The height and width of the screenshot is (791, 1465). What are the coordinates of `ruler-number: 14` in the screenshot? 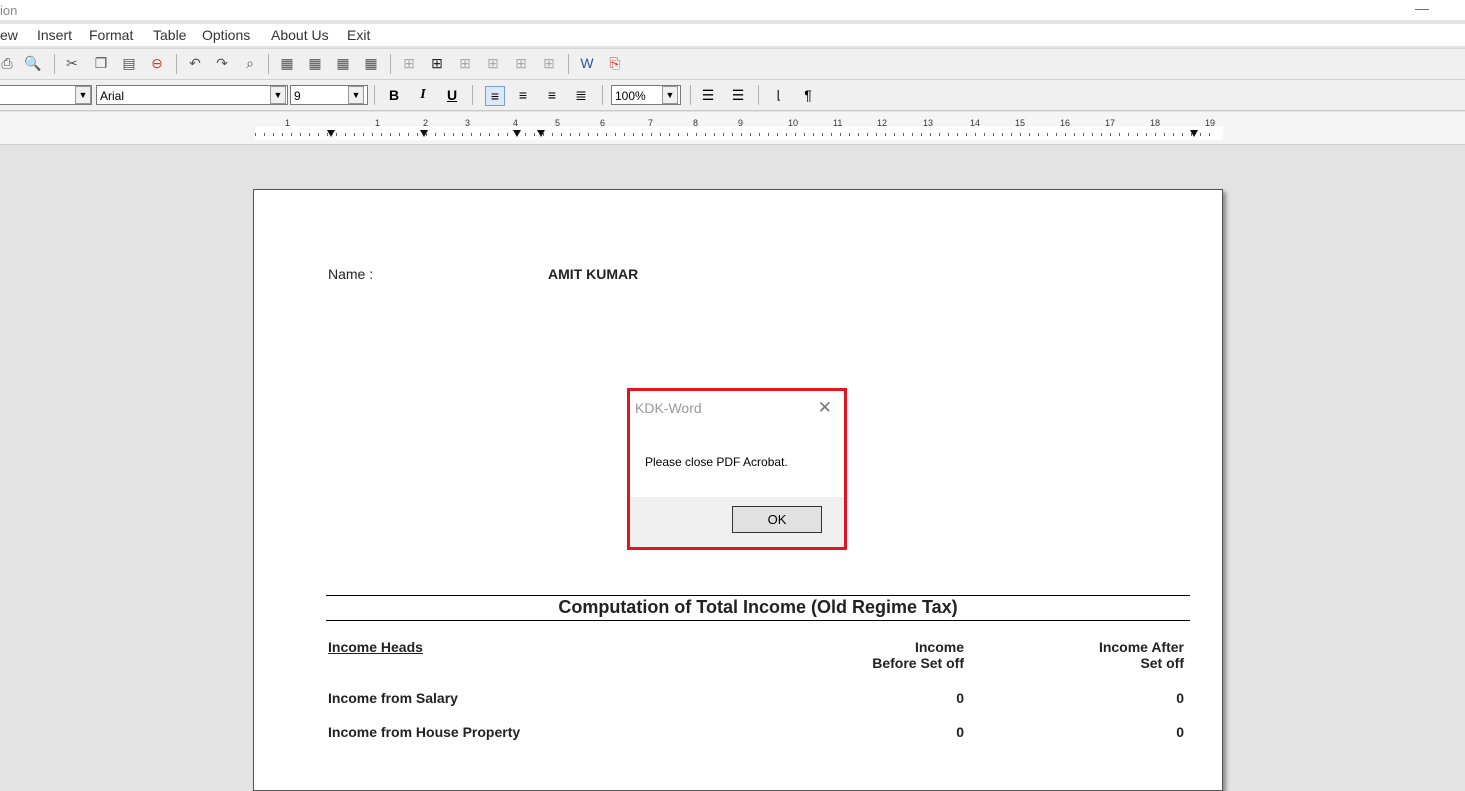 It's located at (975, 123).